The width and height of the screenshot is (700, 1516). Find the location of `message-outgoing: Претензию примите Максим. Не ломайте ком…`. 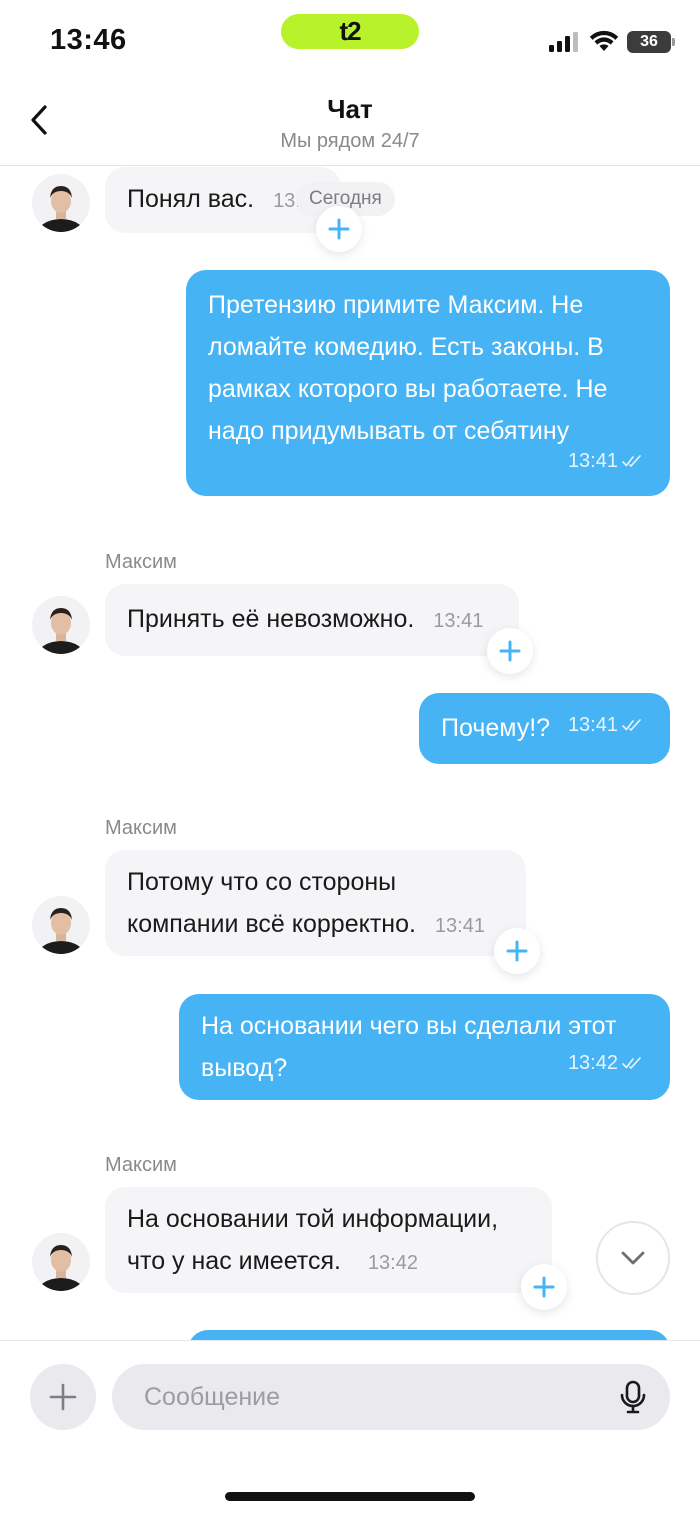

message-outgoing: Претензию примите Максим. Не ломайте ком… is located at coordinates (428, 383).